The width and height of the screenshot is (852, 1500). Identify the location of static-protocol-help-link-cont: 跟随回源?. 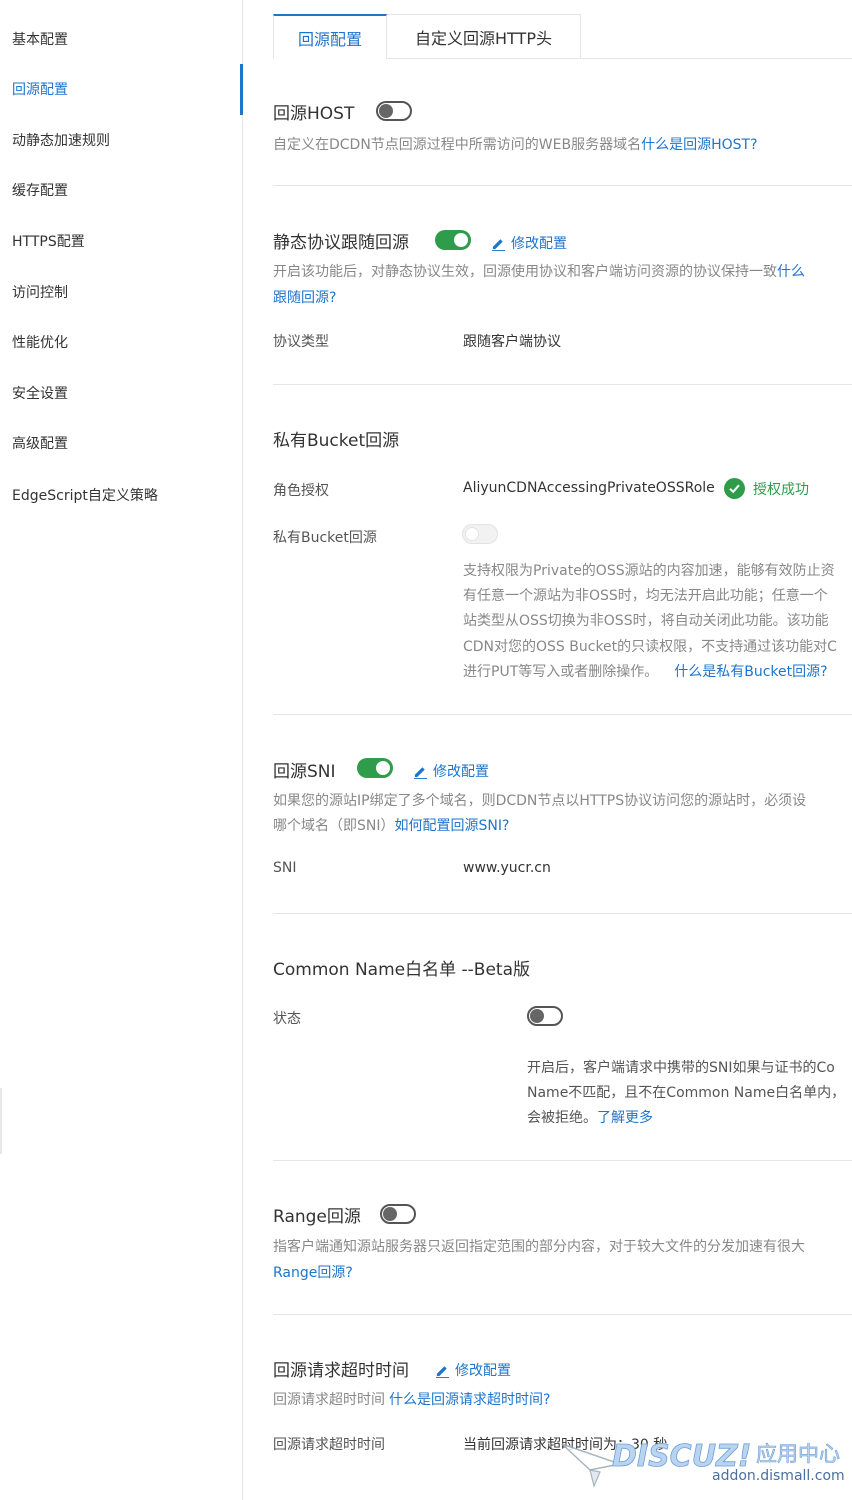
(304, 297).